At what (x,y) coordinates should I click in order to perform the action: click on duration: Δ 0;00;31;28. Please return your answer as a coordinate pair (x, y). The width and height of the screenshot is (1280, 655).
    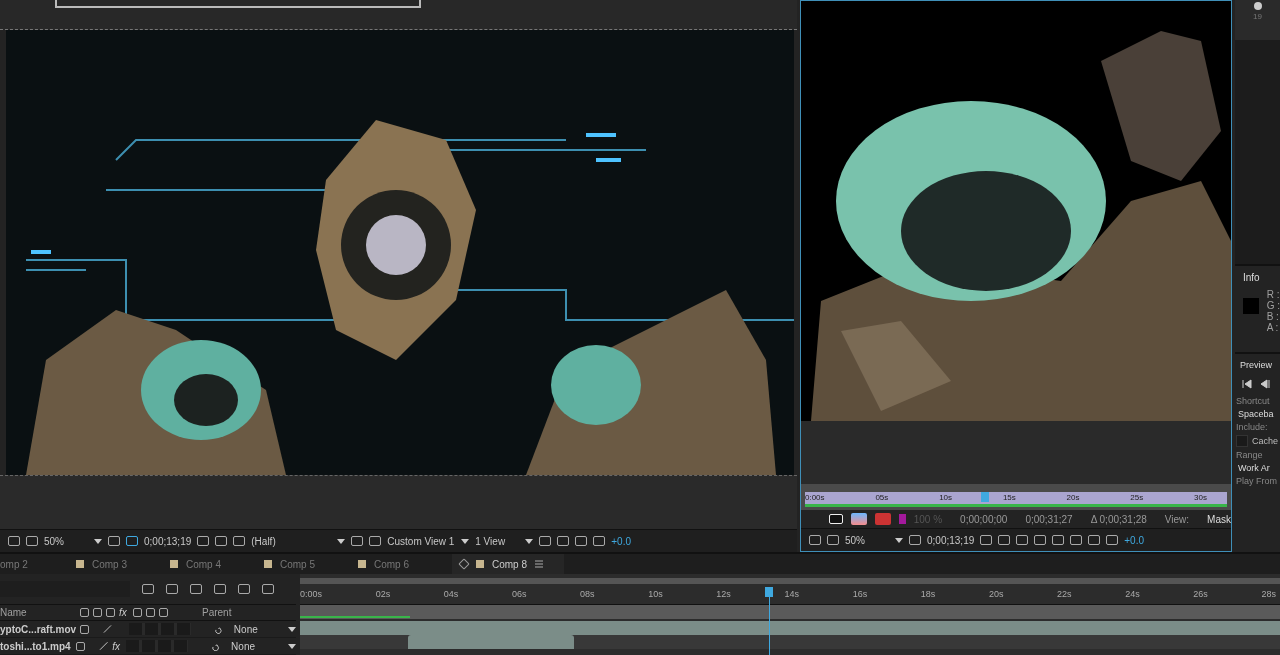
    Looking at the image, I should click on (1118, 519).